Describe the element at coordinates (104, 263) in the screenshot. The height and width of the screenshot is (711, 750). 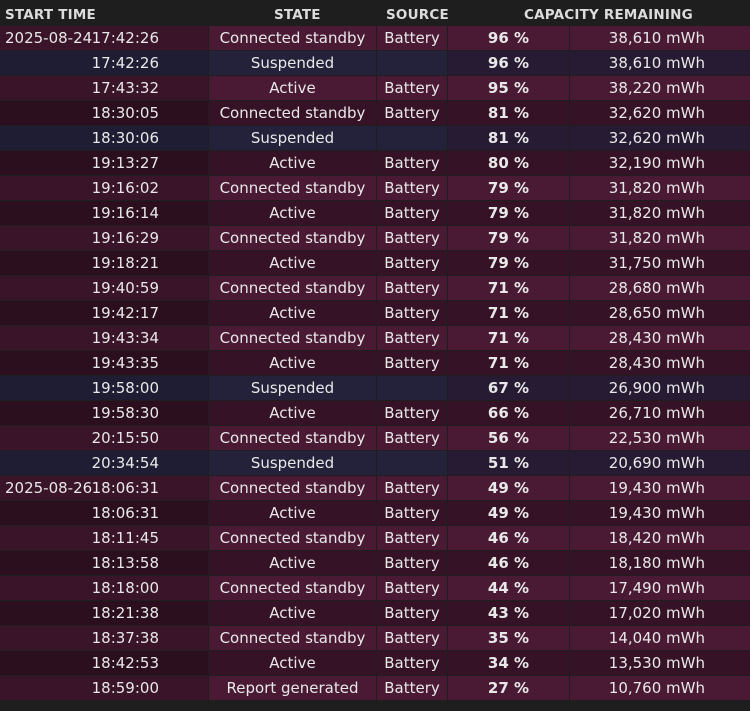
I see `start-time-cell: 19:18:21` at that location.